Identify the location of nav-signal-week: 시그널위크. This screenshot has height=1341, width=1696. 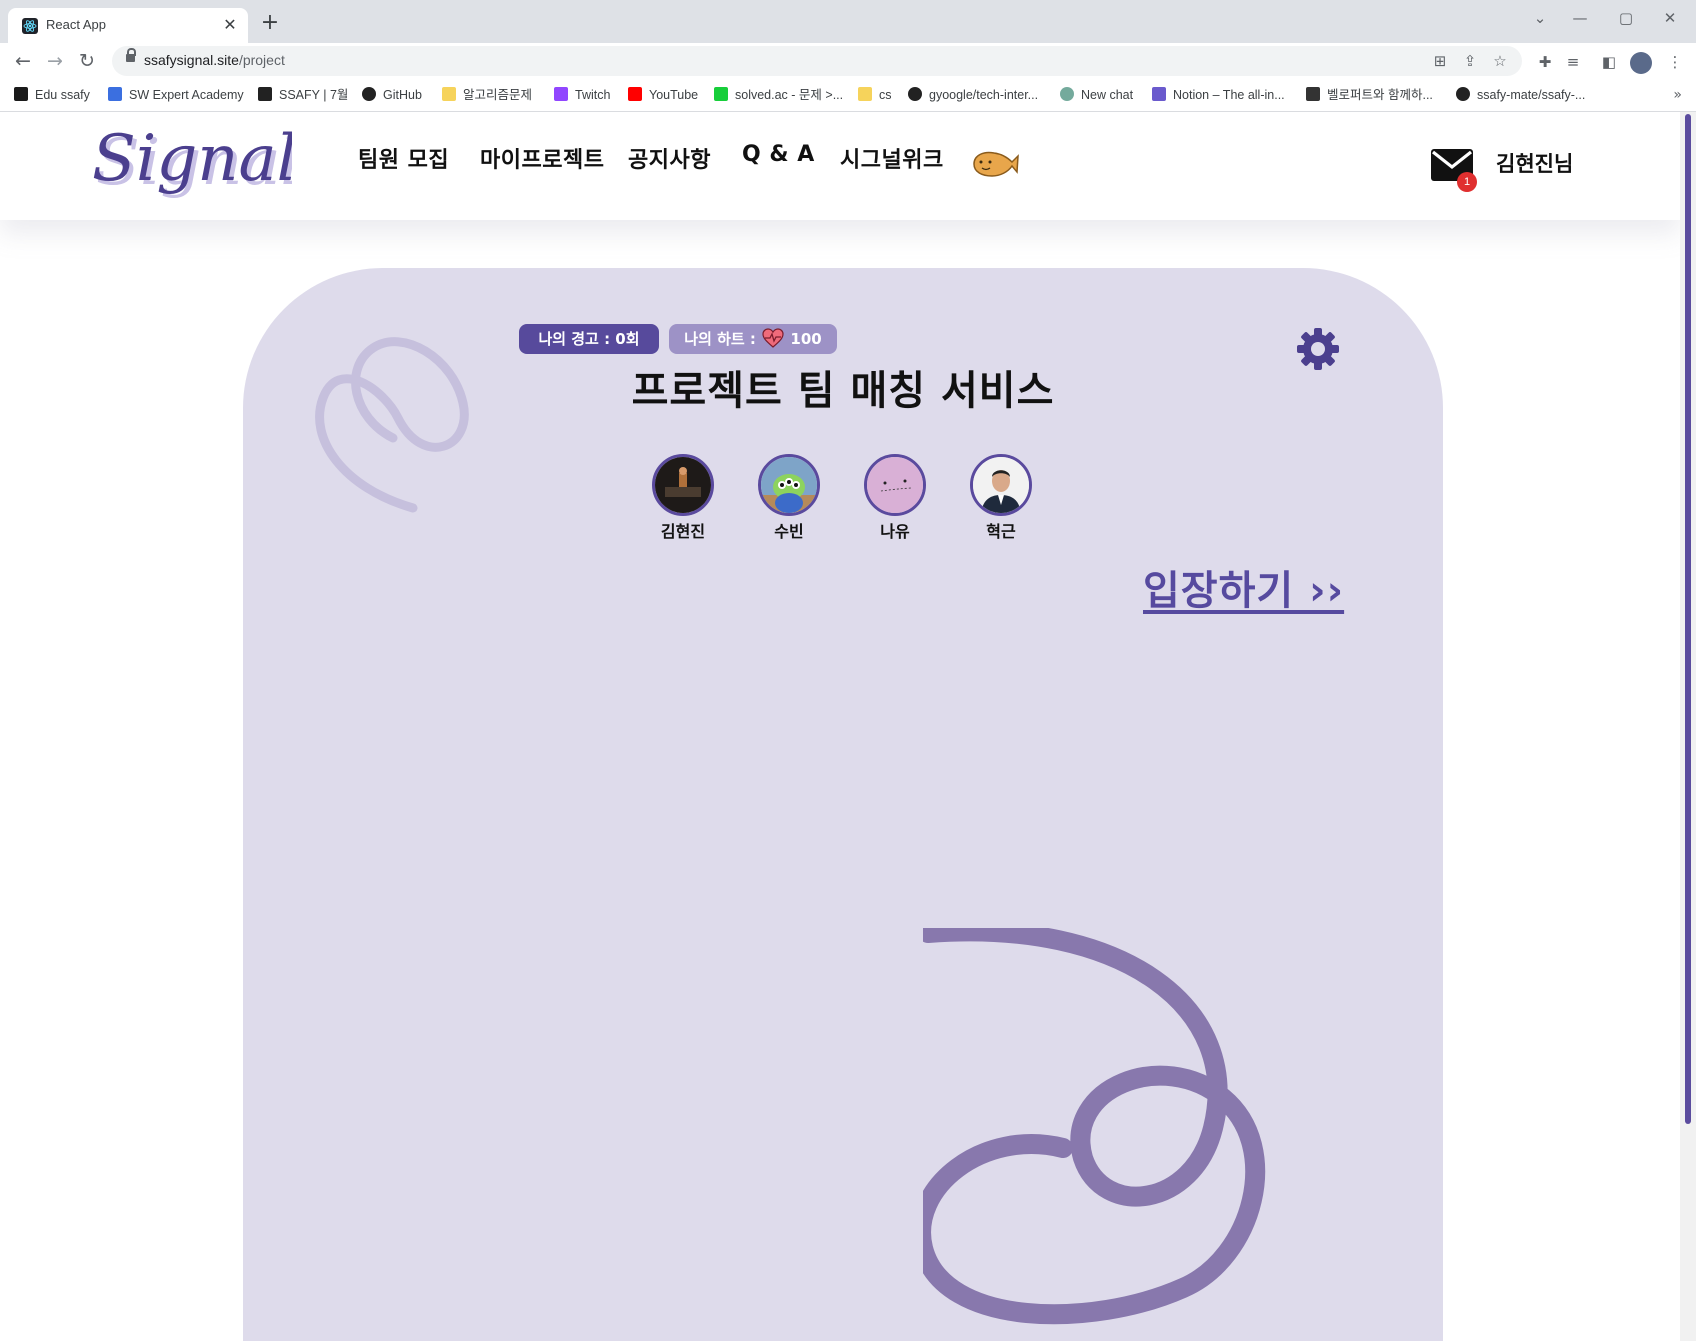
(892, 158).